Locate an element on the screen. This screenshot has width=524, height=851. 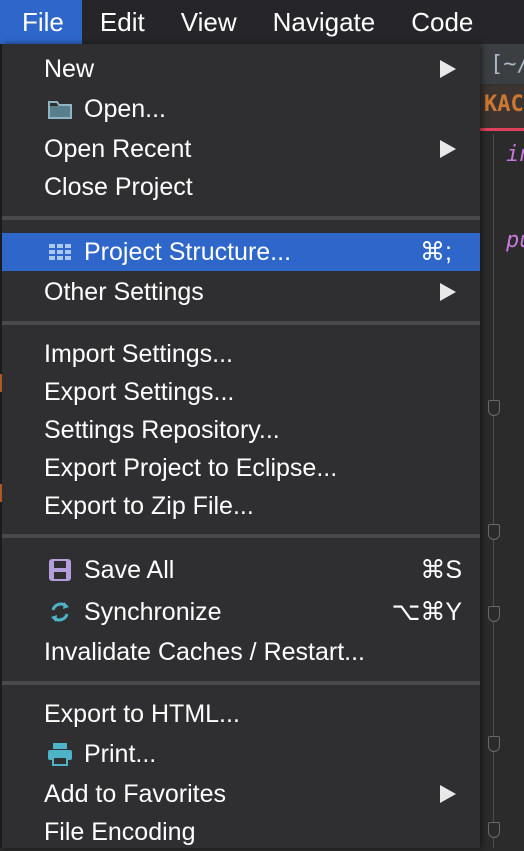
menu-item-file-encoding: File Encoding is located at coordinates (241, 832).